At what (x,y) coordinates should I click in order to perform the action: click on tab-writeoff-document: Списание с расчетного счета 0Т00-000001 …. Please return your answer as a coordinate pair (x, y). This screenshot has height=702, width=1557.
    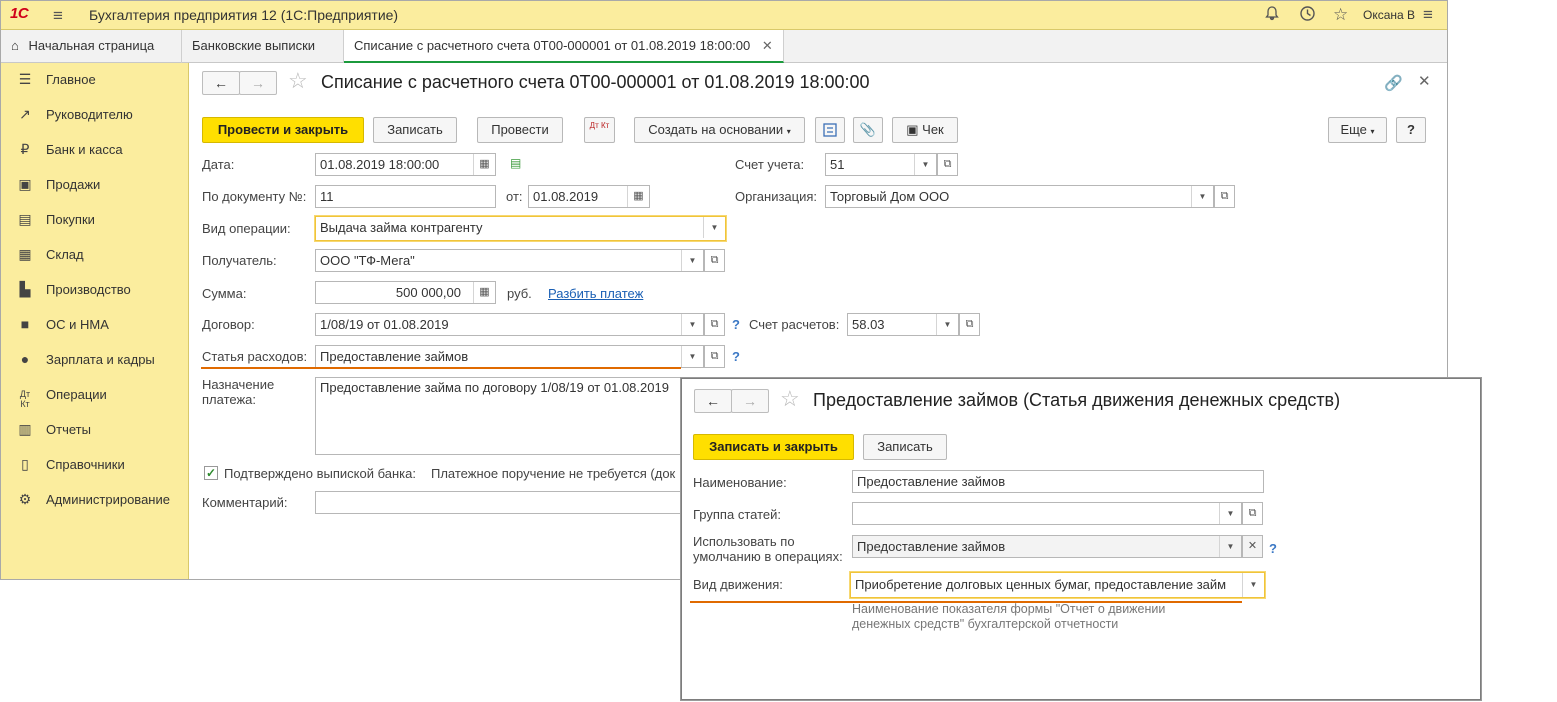
    Looking at the image, I should click on (564, 46).